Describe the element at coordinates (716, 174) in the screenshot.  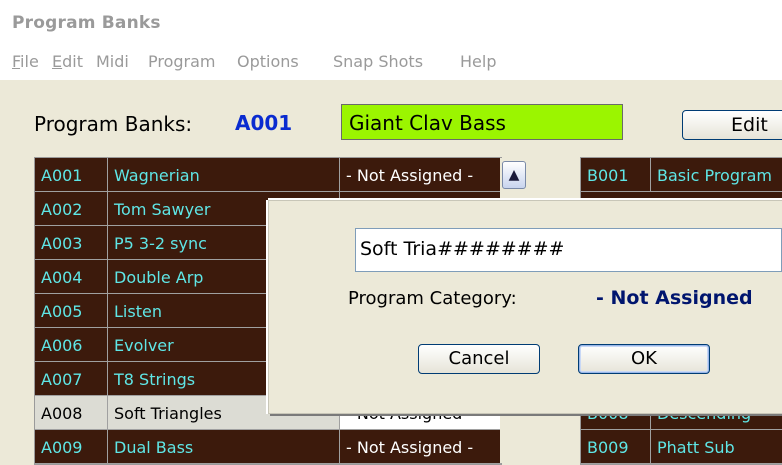
I see `program-name: Basic Program` at that location.